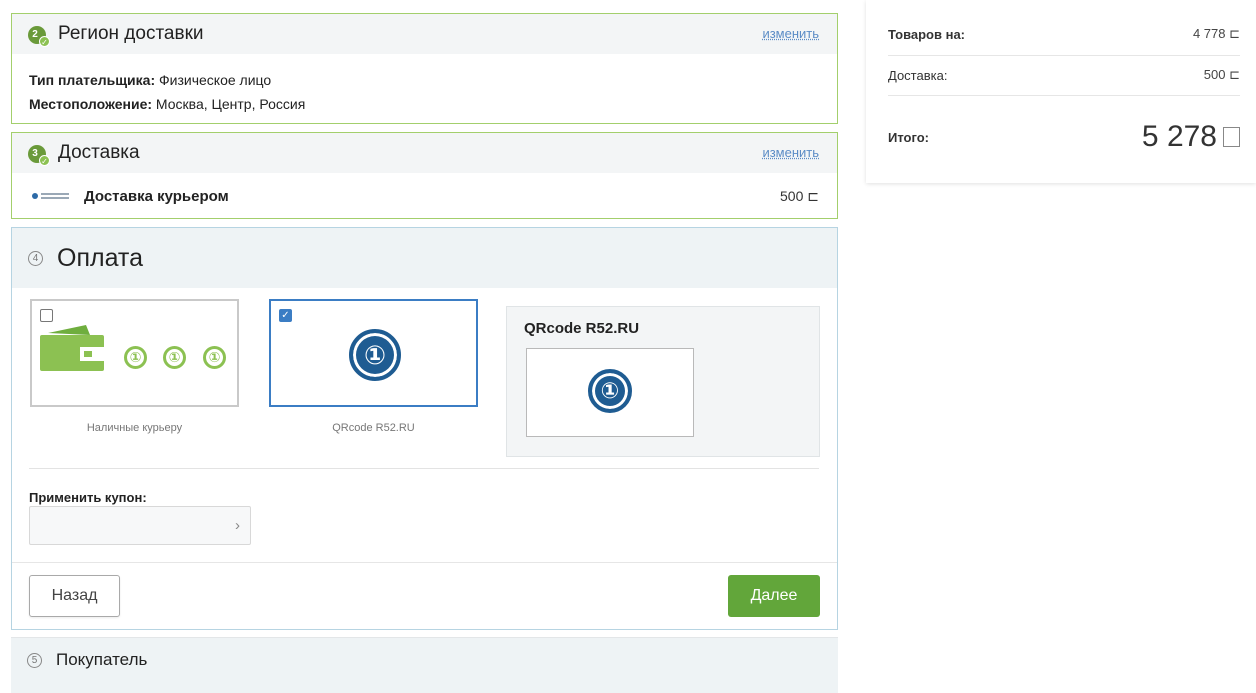  Describe the element at coordinates (927, 34) in the screenshot. I see `summary-goods-label: Товаров на:` at that location.